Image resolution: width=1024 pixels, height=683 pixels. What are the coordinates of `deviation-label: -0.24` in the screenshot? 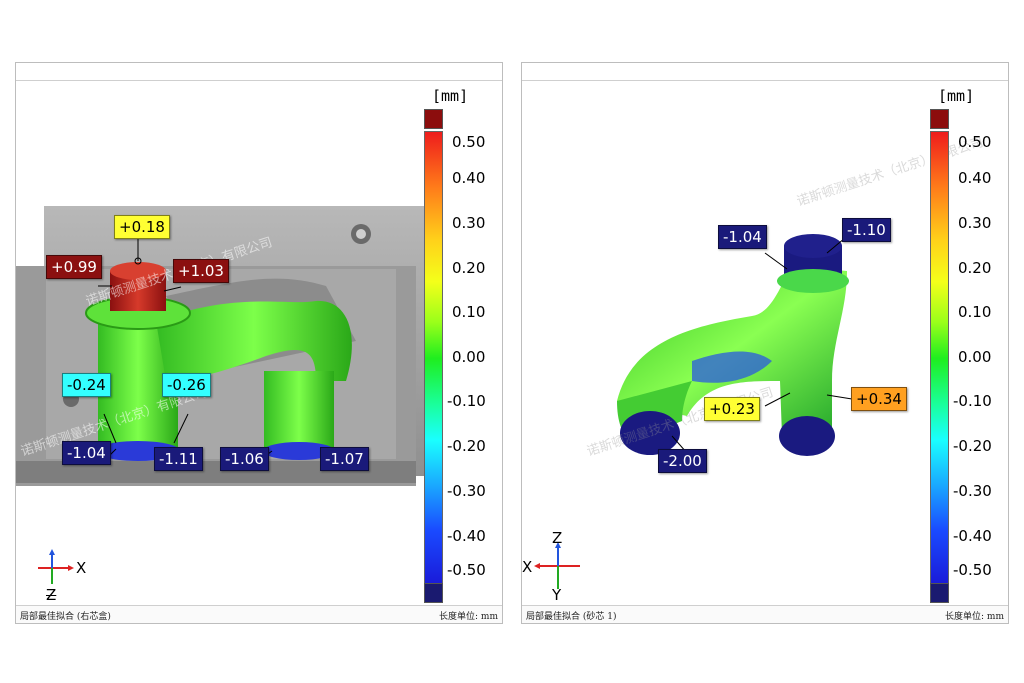 It's located at (86, 385).